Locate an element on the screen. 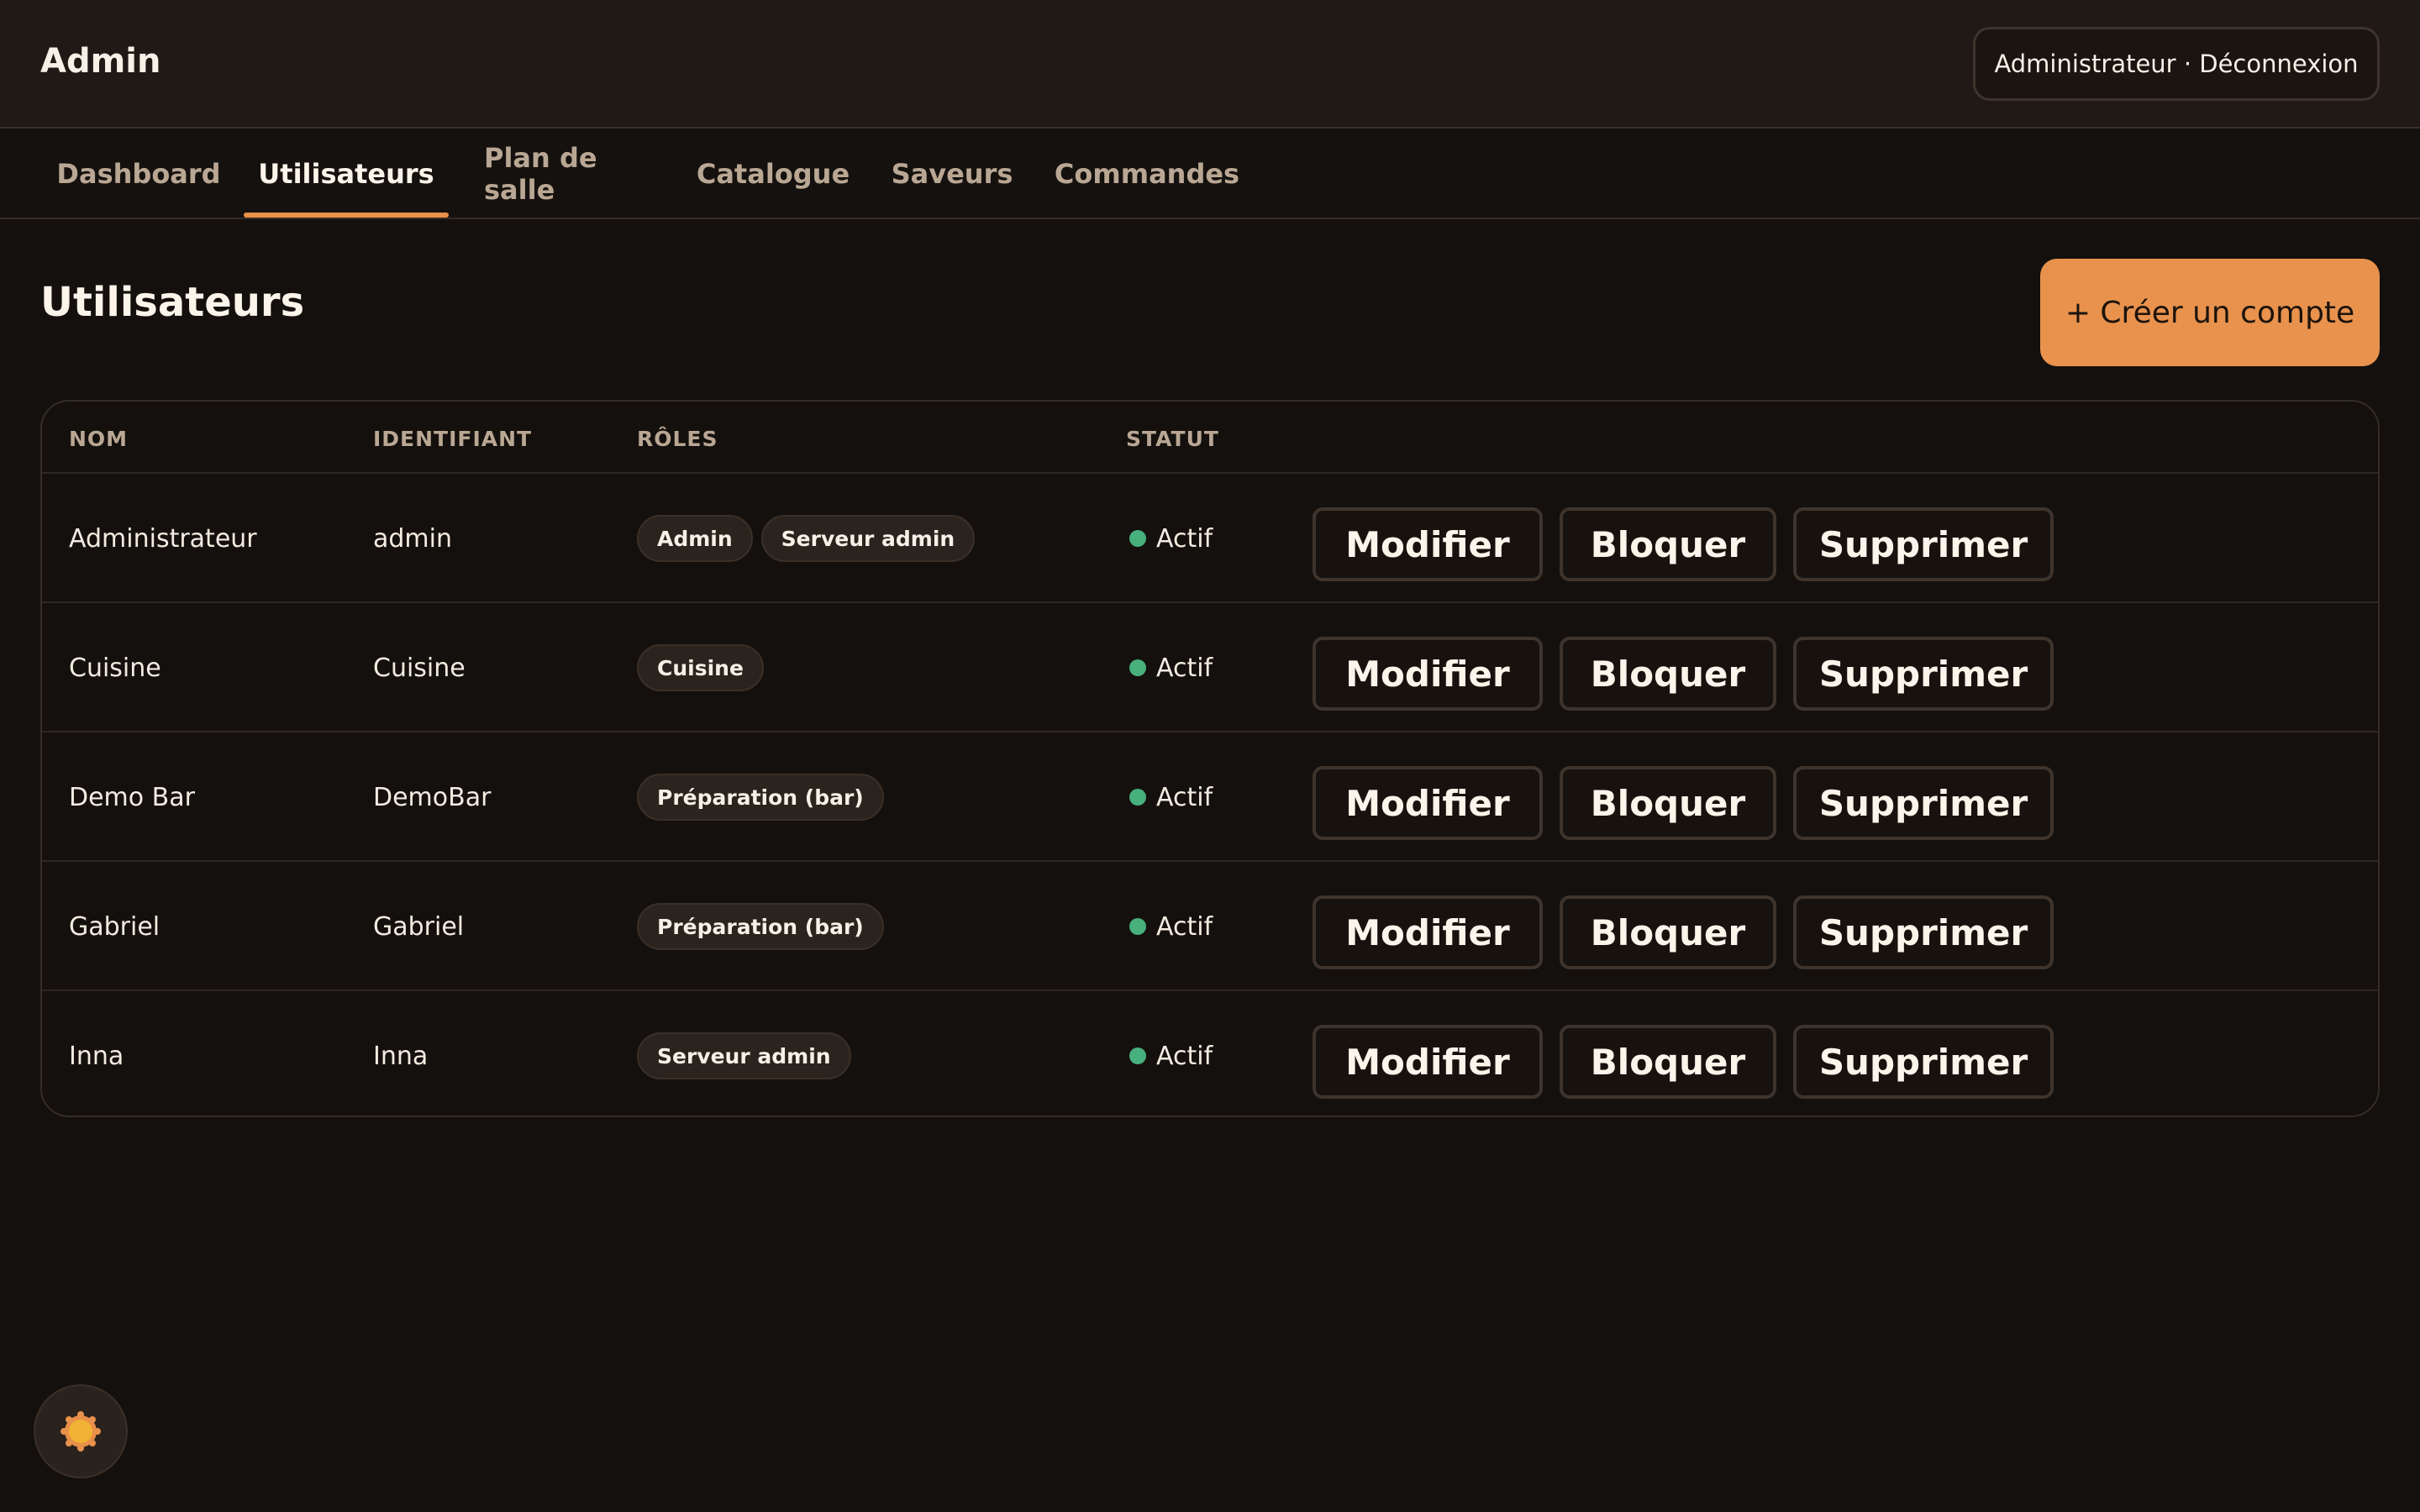 Image resolution: width=2420 pixels, height=1512 pixels. role-badge: Admin is located at coordinates (695, 538).